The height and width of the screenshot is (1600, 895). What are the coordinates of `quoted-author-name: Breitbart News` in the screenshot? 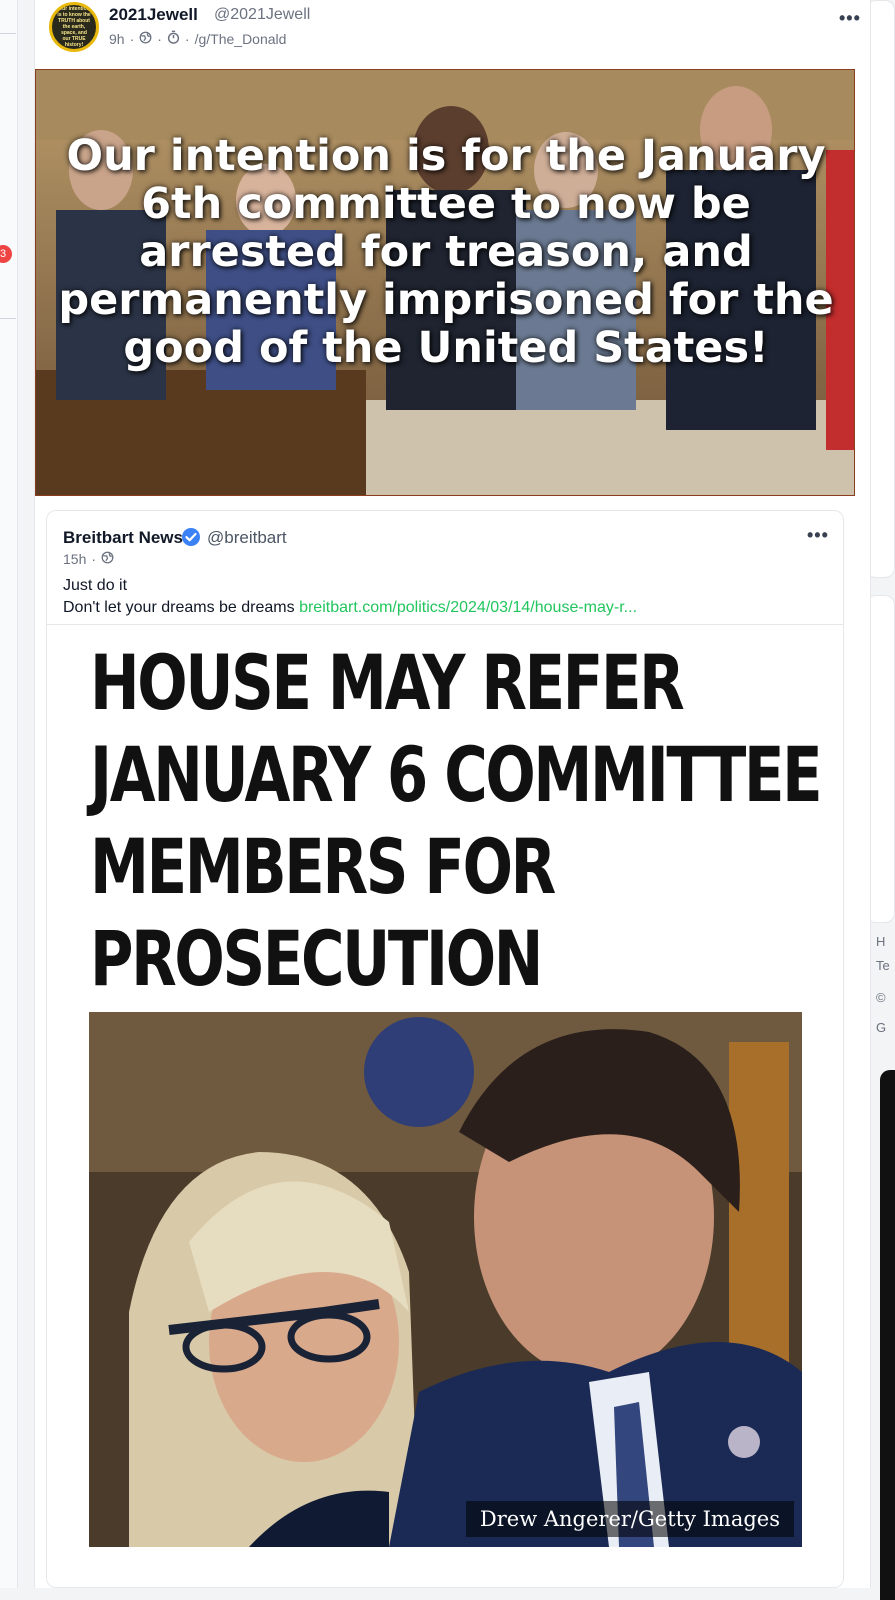 It's located at (123, 538).